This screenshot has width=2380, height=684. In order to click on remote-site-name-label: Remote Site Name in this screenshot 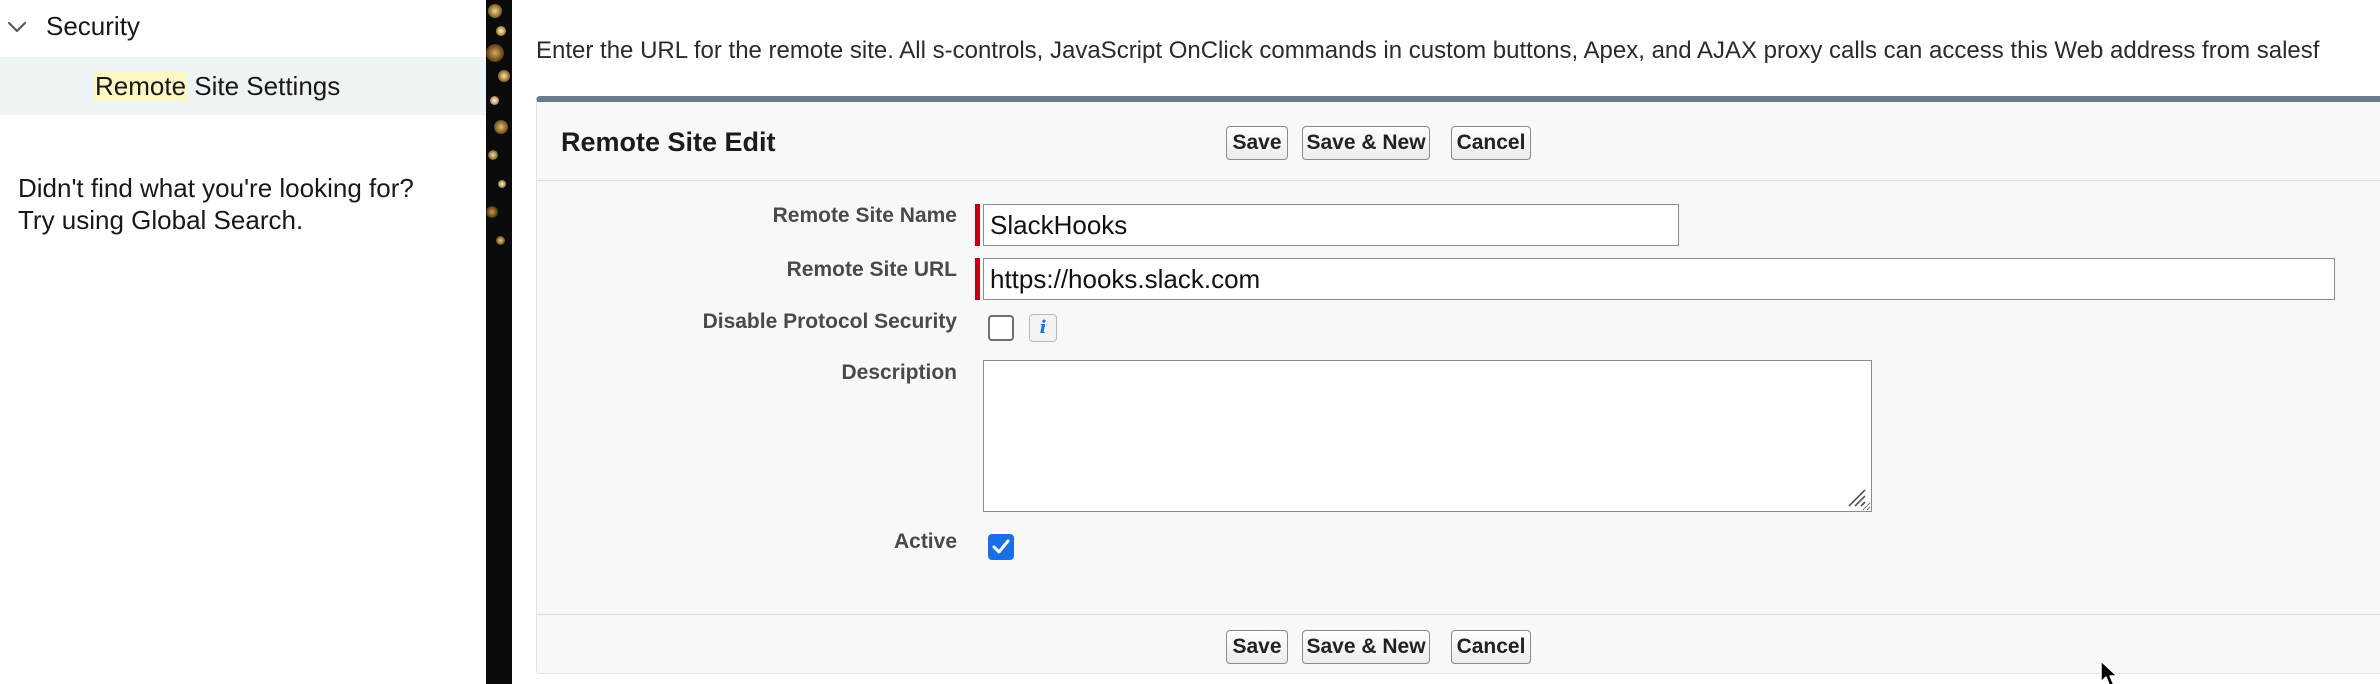, I will do `click(864, 215)`.